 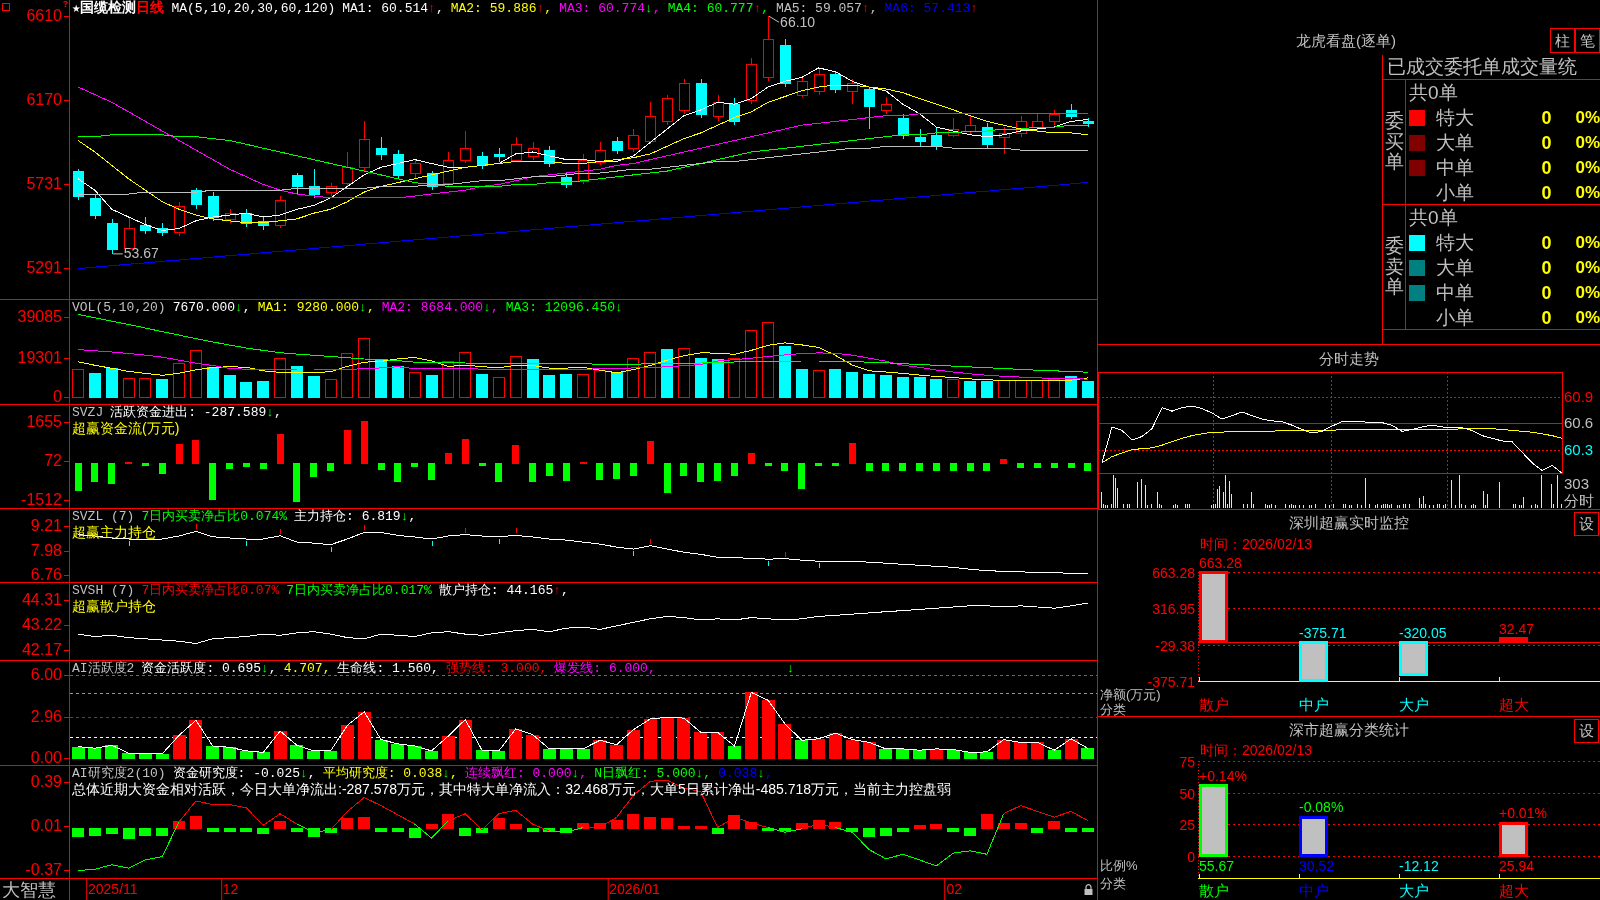 What do you see at coordinates (1423, 632) in the screenshot?
I see `value-label: -320.05` at bounding box center [1423, 632].